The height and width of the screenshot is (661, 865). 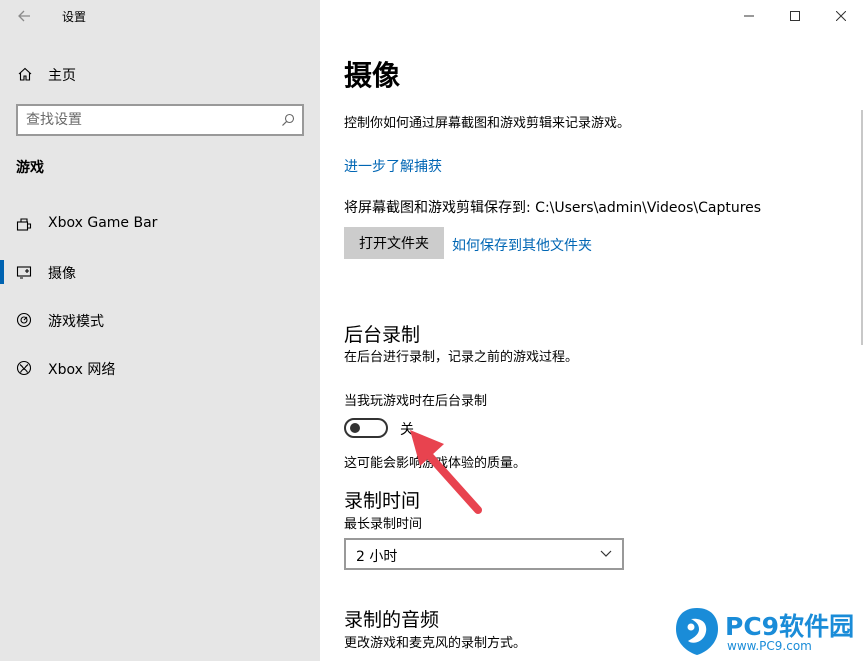 I want to click on toggle-knob, so click(x=355, y=428).